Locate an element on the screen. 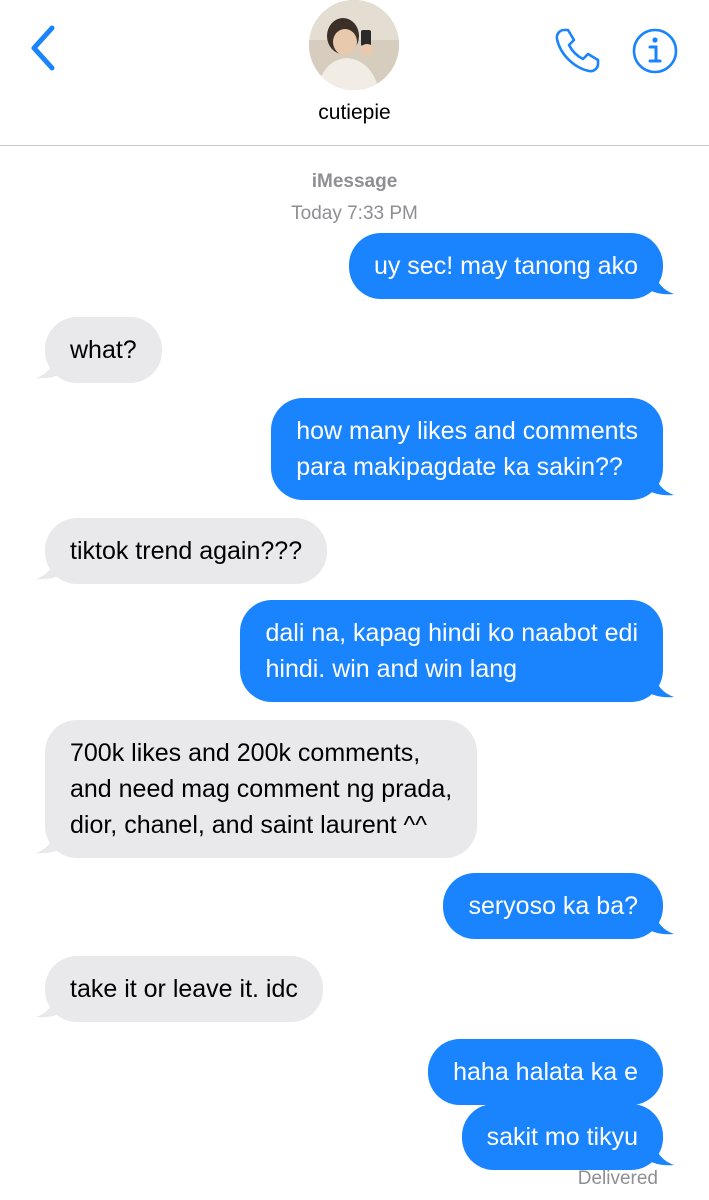  info-icon is located at coordinates (655, 51).